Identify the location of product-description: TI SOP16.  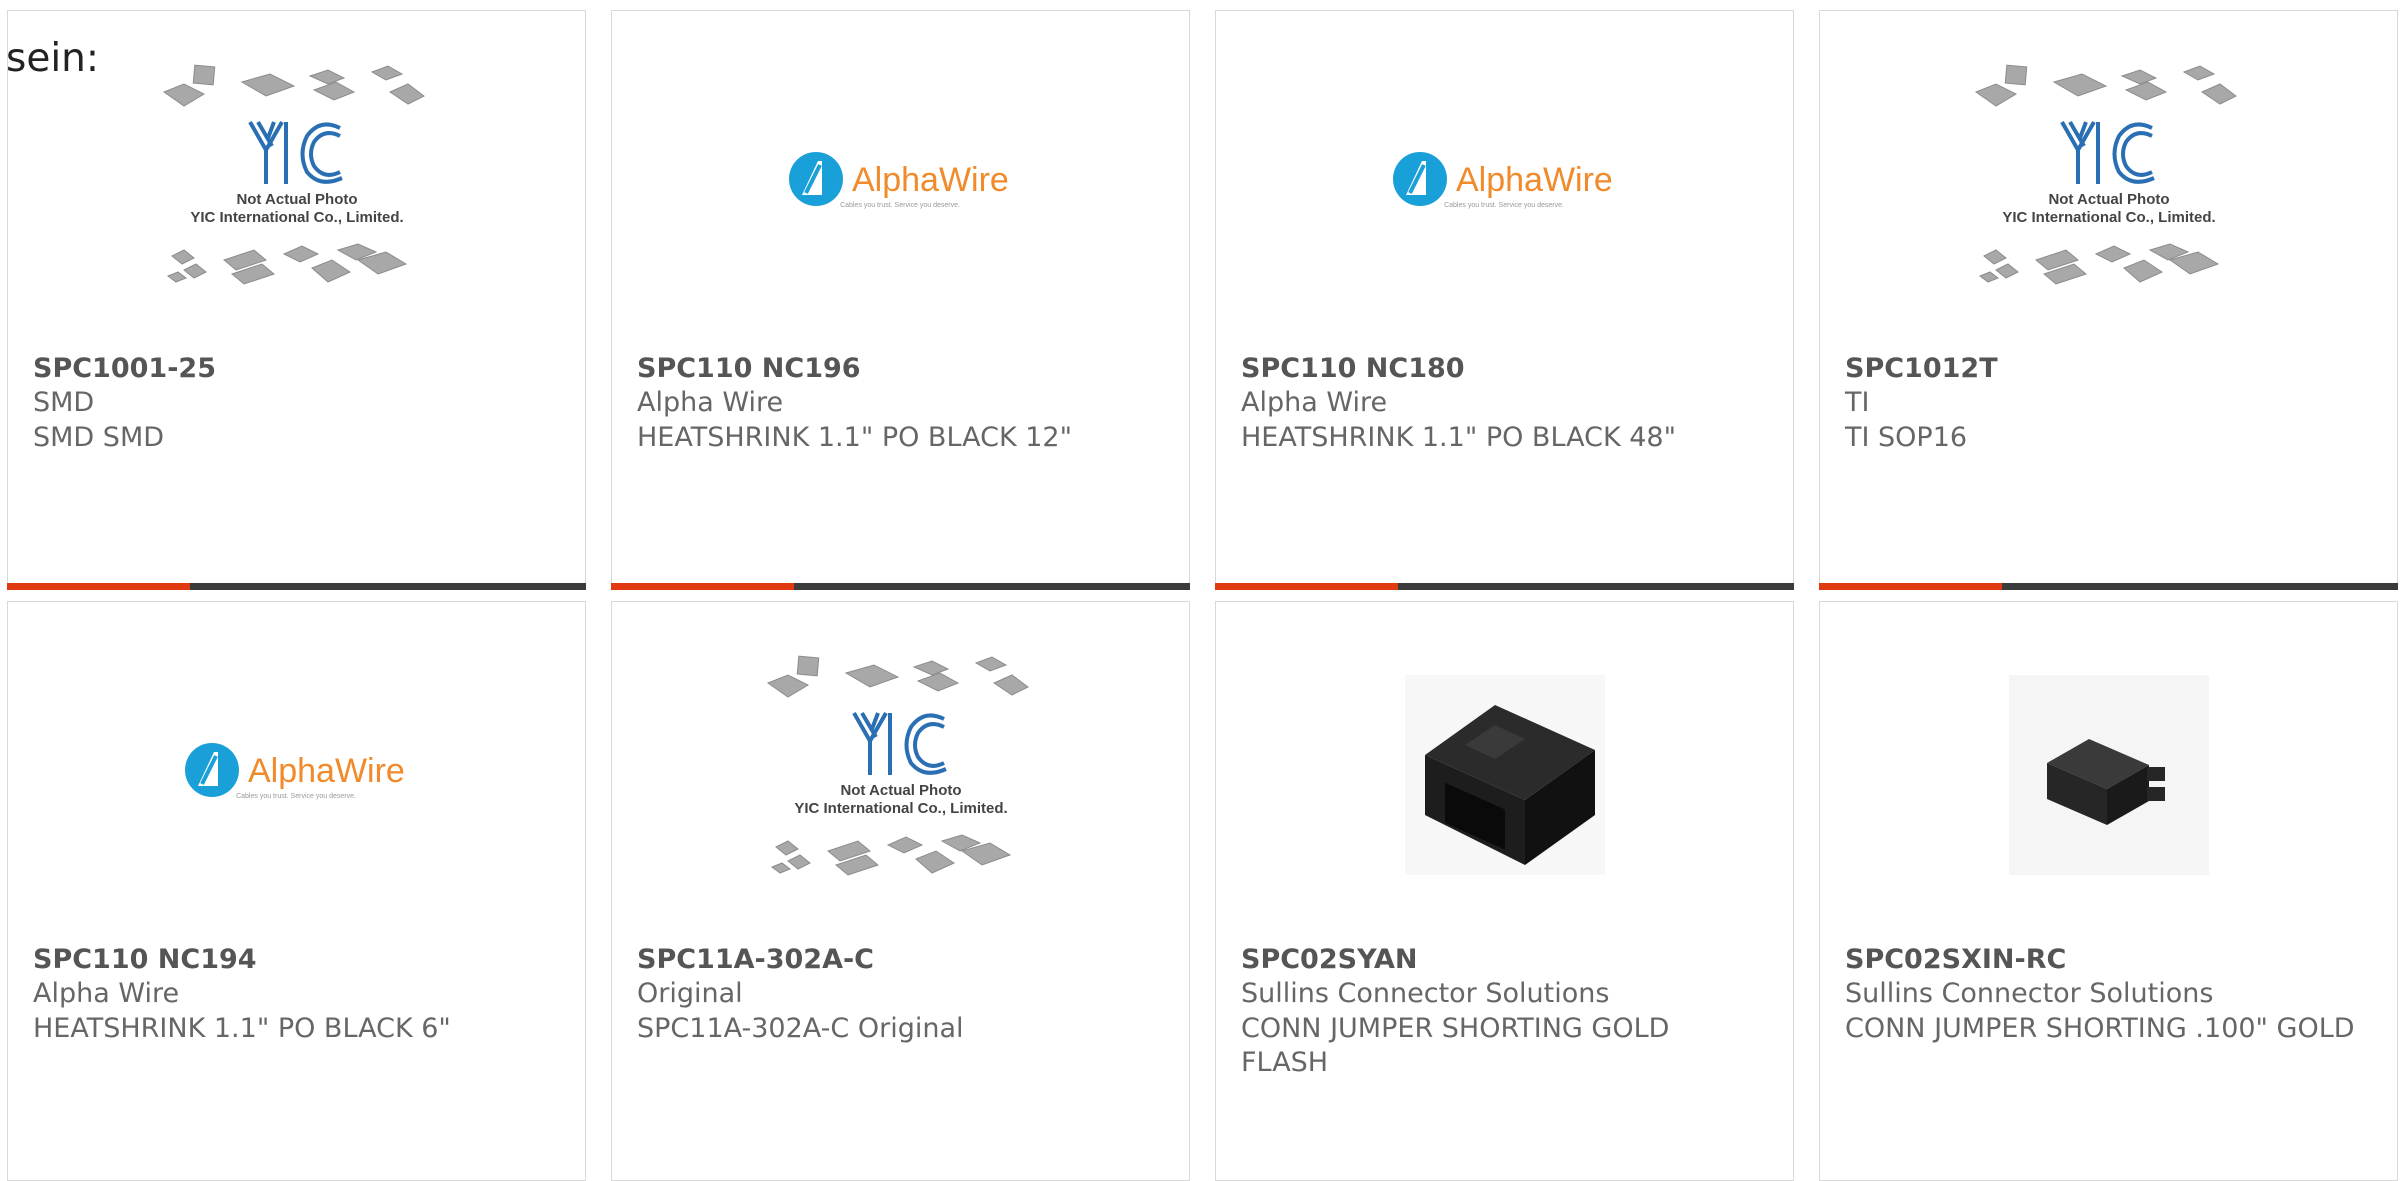
(1906, 437).